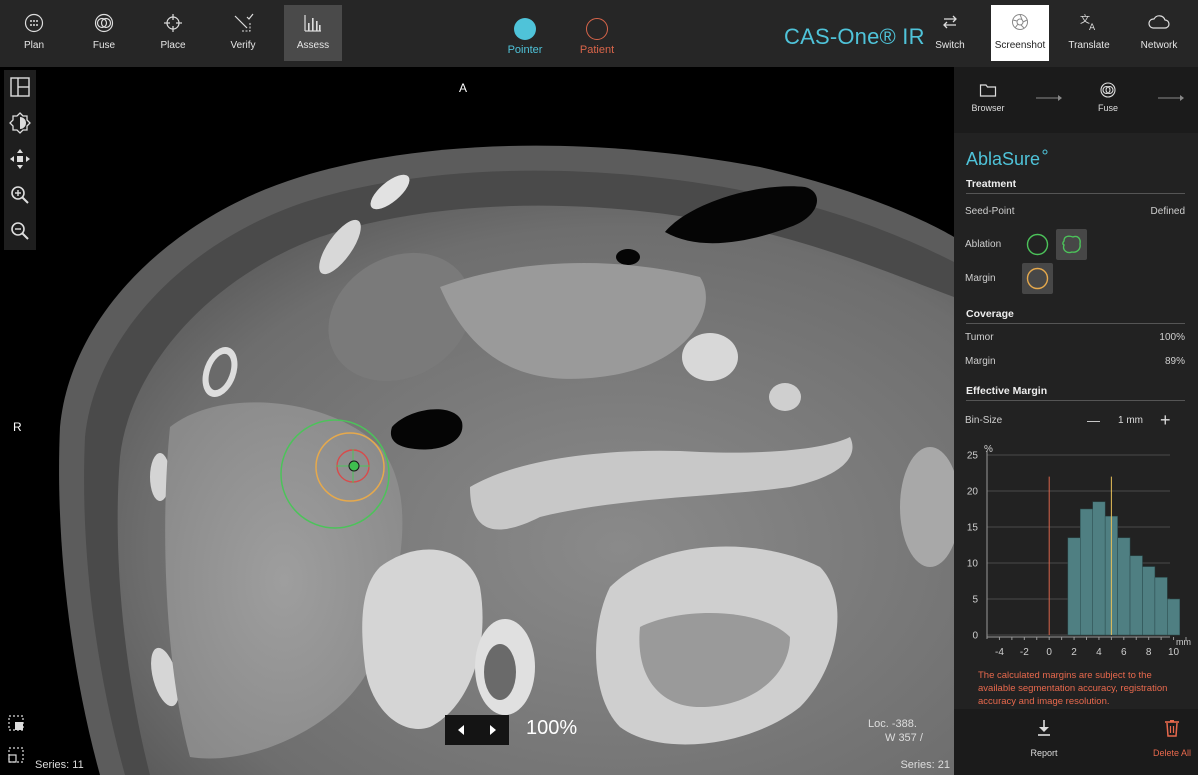 This screenshot has width=1198, height=775. What do you see at coordinates (173, 45) in the screenshot?
I see `place-label: Place` at bounding box center [173, 45].